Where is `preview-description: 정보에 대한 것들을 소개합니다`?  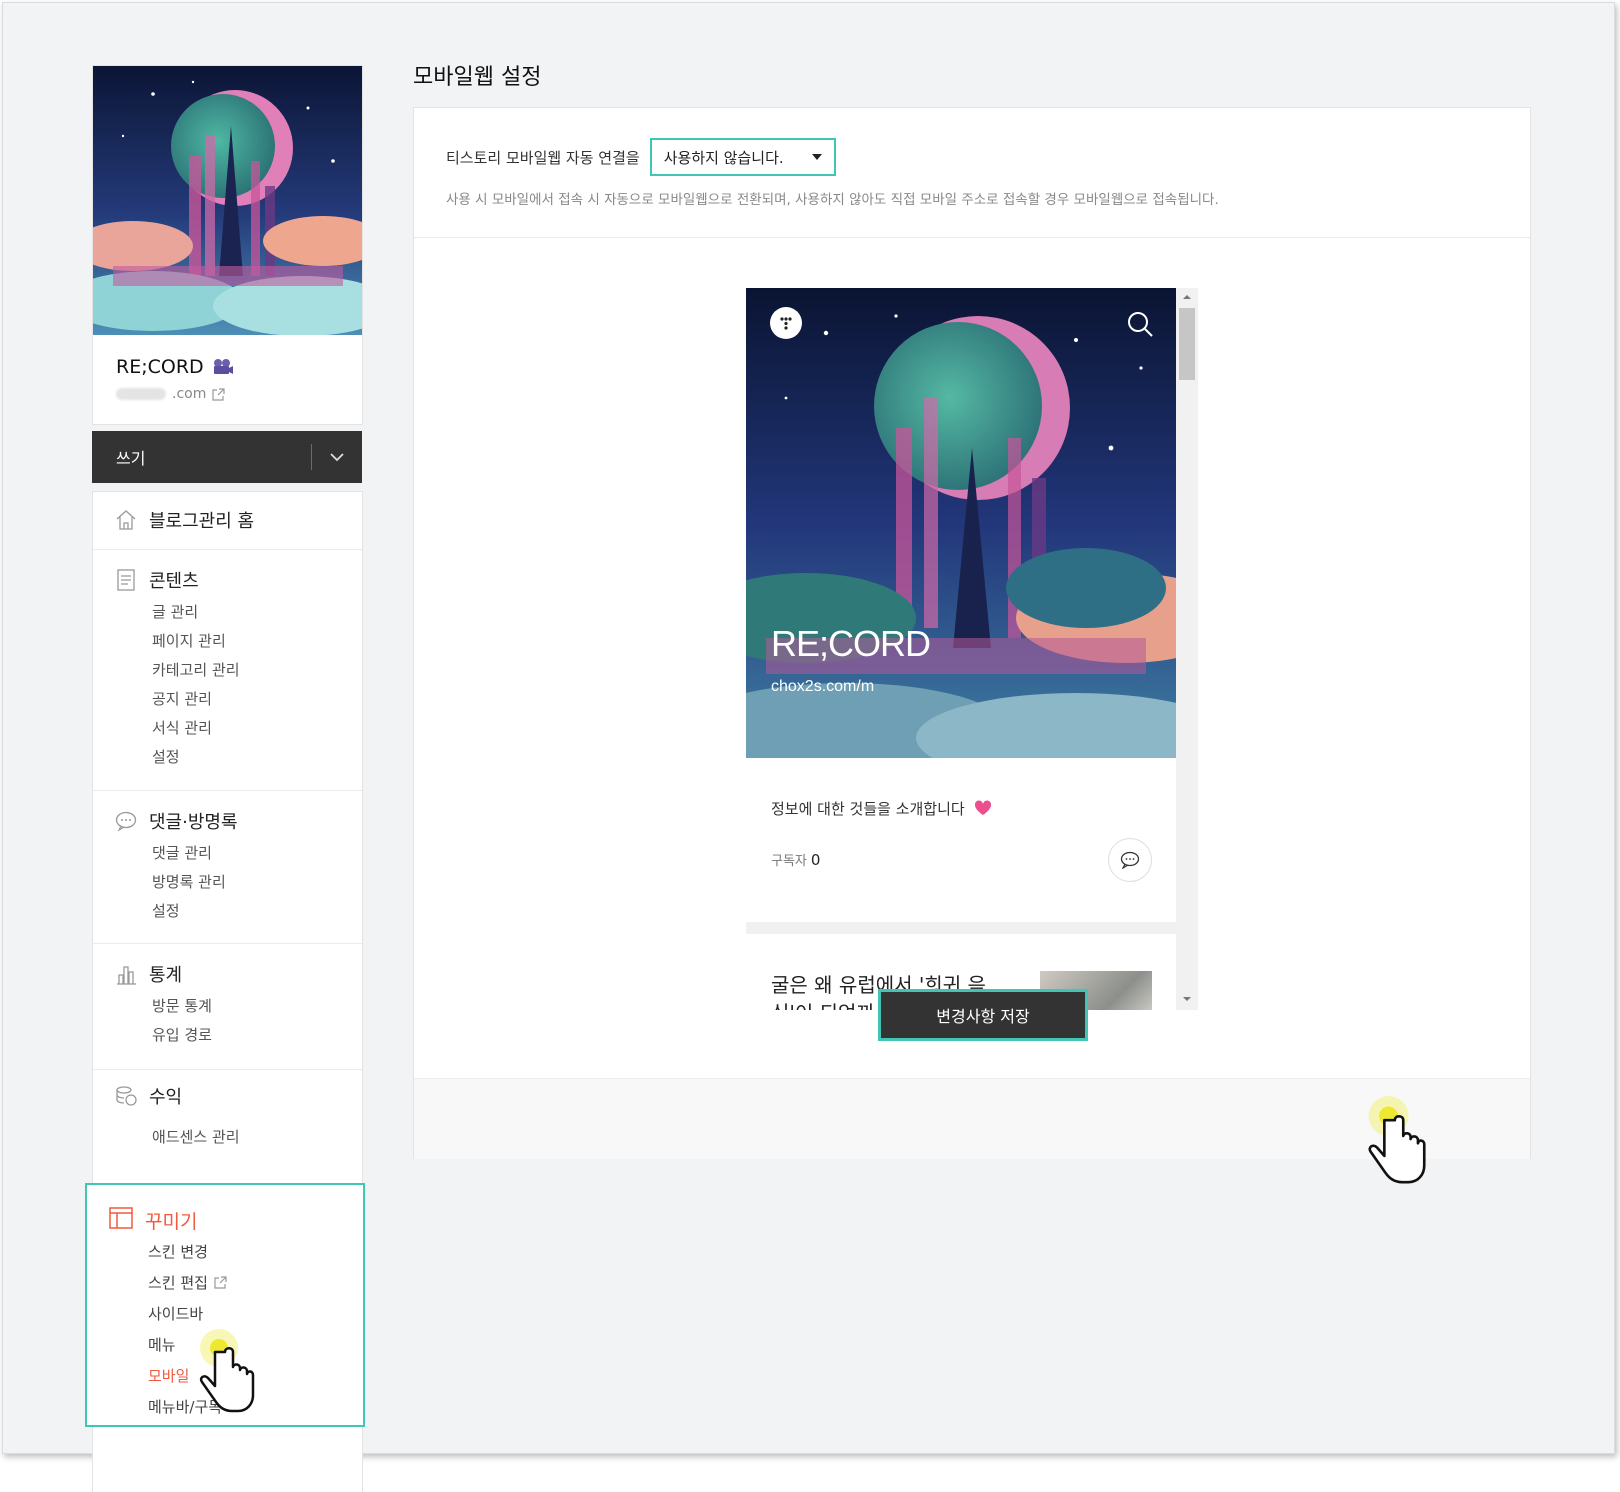 preview-description: 정보에 대한 것들을 소개합니다 is located at coordinates (881, 808).